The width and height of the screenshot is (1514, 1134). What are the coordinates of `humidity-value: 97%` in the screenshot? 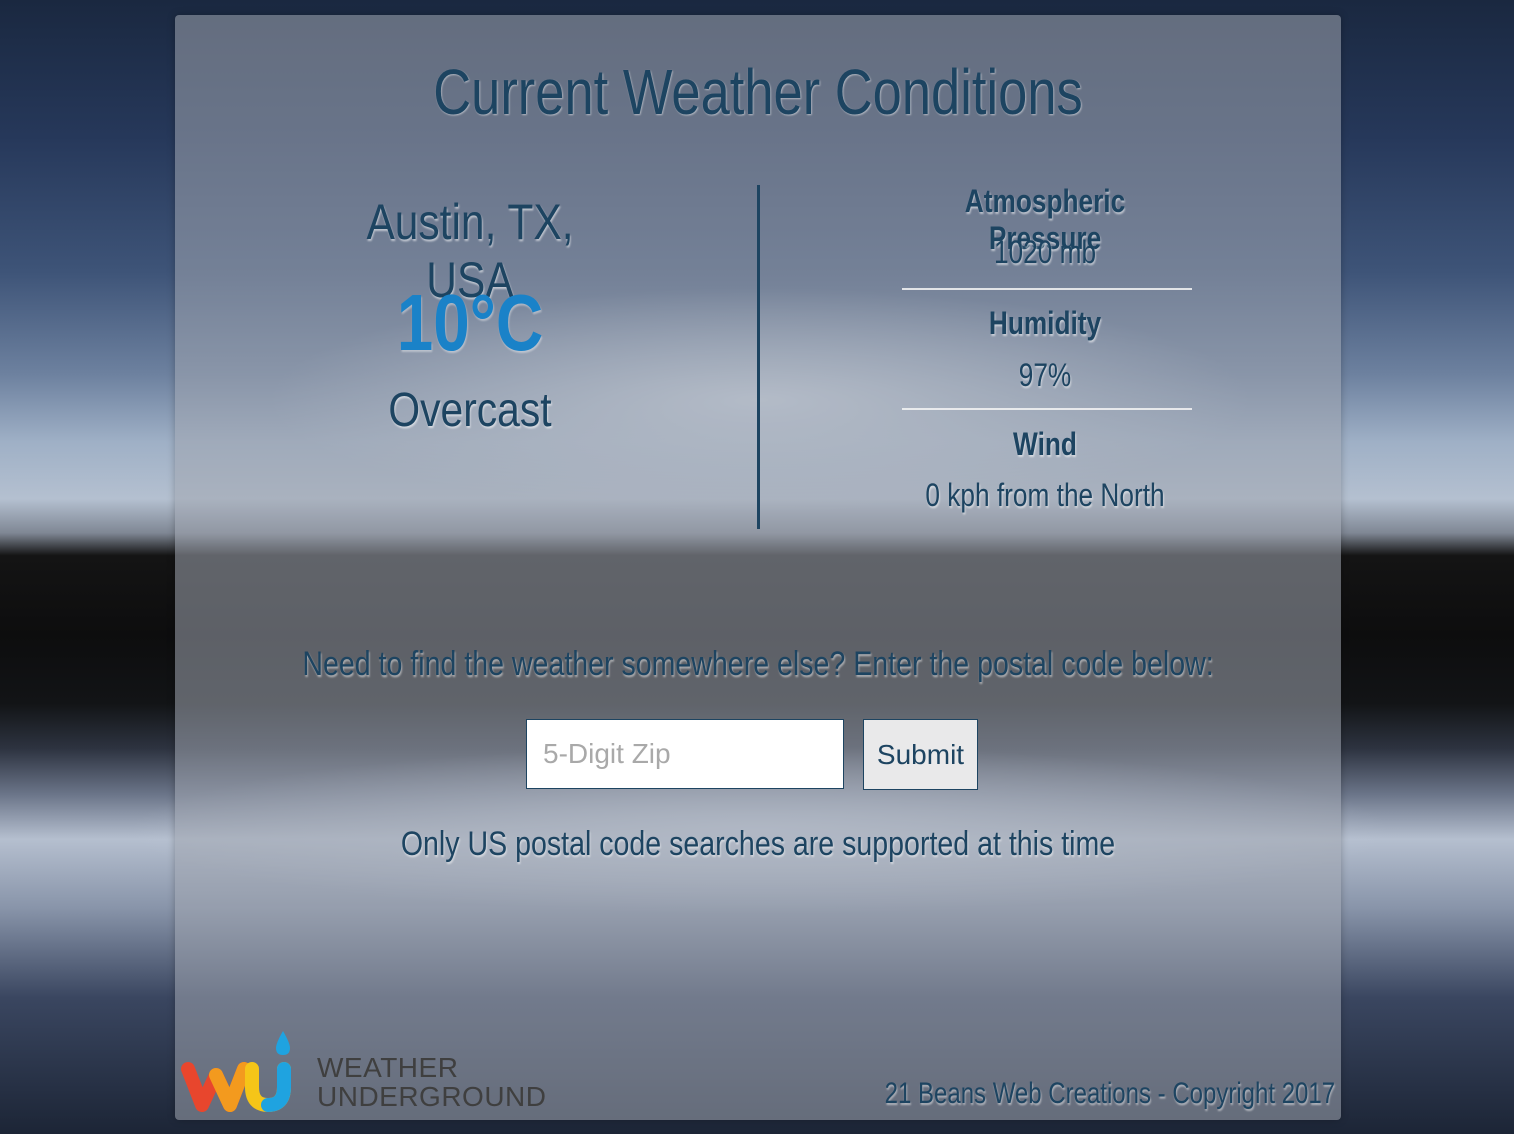 It's located at (1045, 375).